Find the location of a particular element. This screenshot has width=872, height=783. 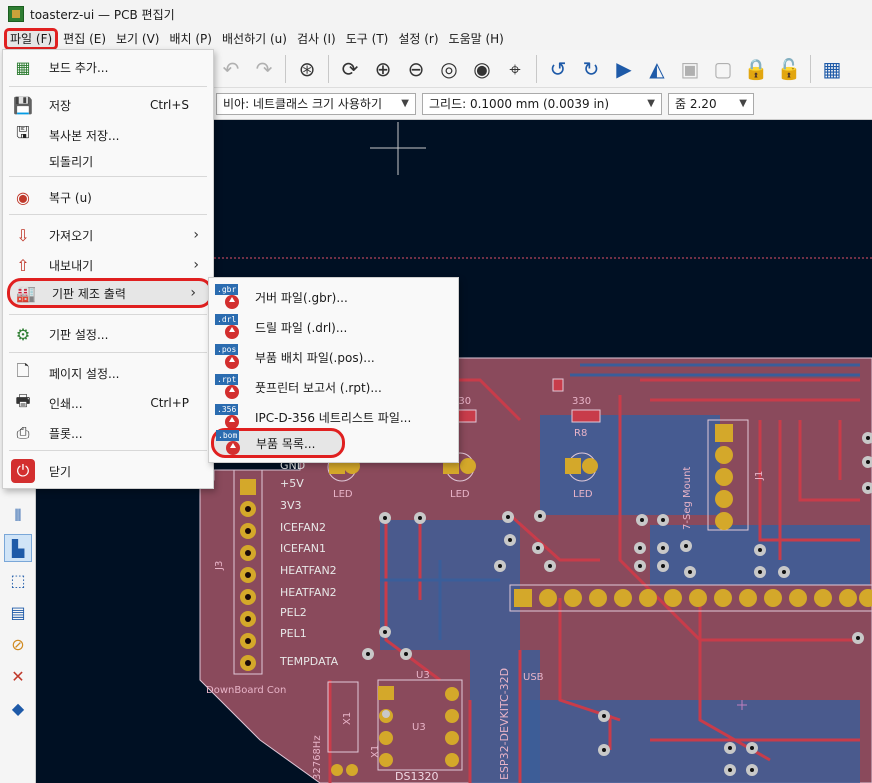

add-graphic-line-icon: ✕ is located at coordinates (18, 676).